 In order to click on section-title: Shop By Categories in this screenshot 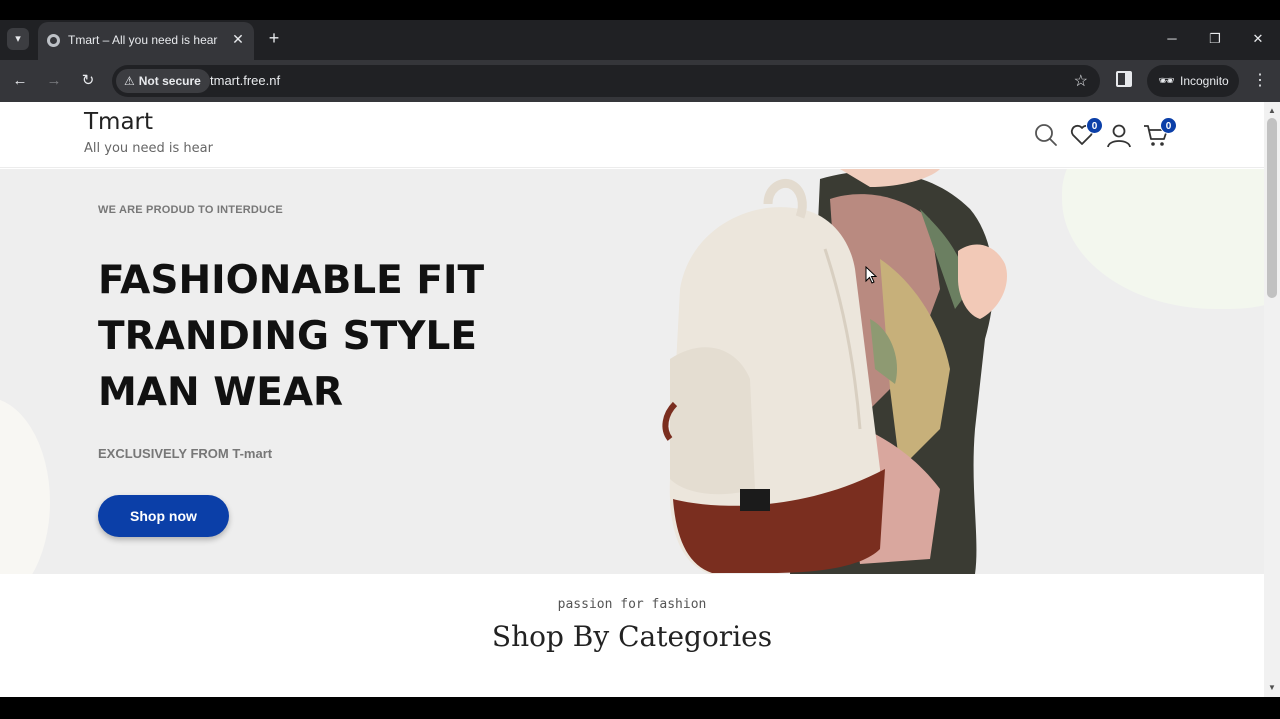, I will do `click(632, 636)`.